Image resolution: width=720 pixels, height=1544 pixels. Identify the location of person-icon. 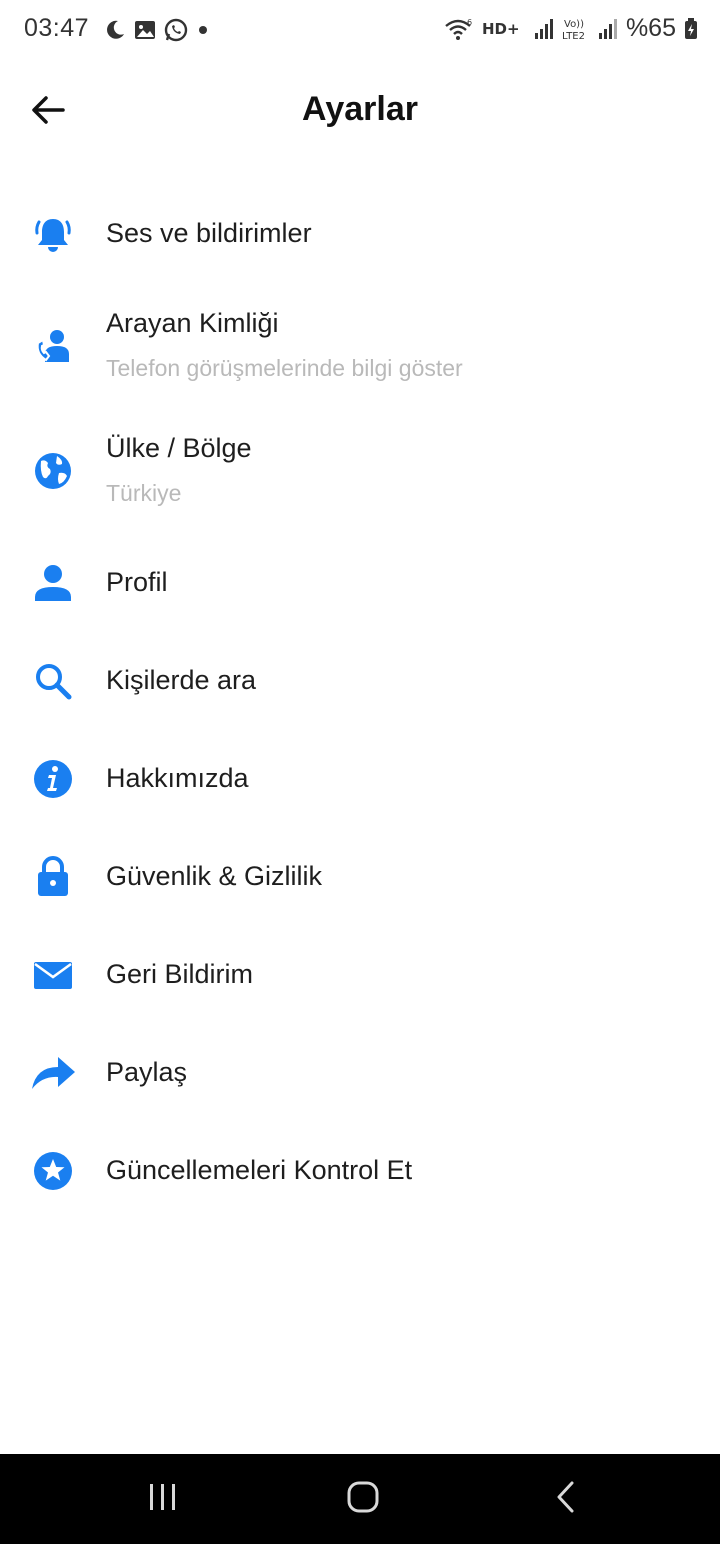
(53, 583).